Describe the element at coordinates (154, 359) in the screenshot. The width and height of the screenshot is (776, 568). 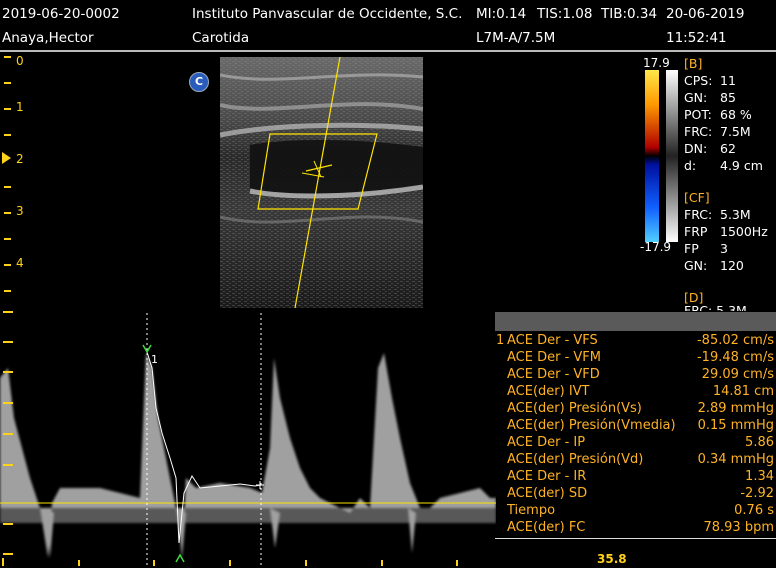
I see `peak-cursor-label: 1` at that location.